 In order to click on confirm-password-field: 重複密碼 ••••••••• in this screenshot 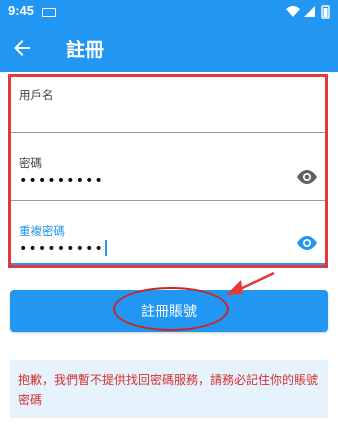, I will do `click(168, 233)`.